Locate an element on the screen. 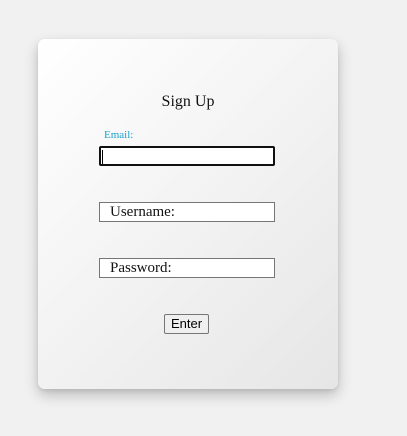 The height and width of the screenshot is (436, 407). username-field is located at coordinates (187, 212).